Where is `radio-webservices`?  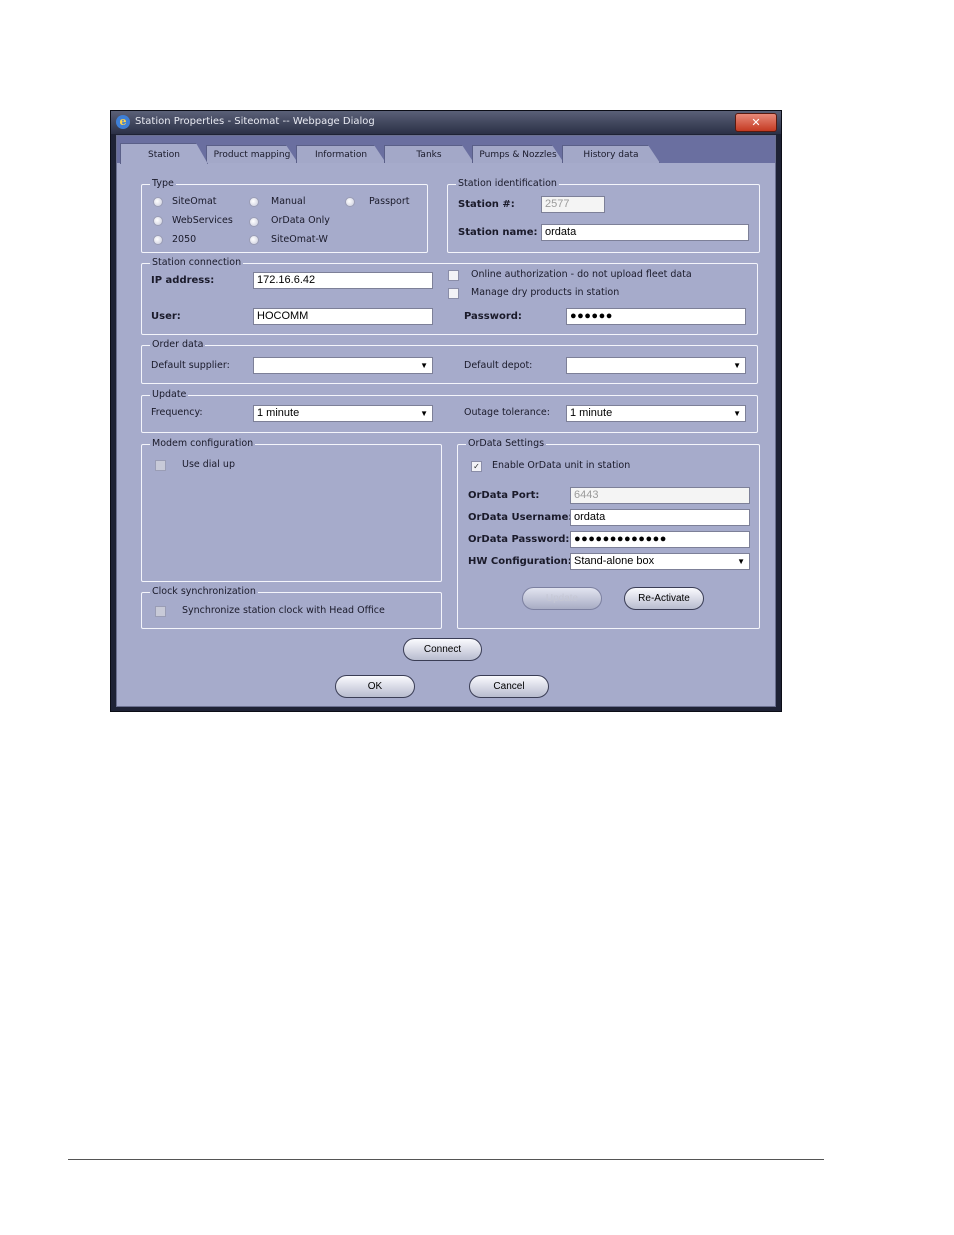 radio-webservices is located at coordinates (158, 221).